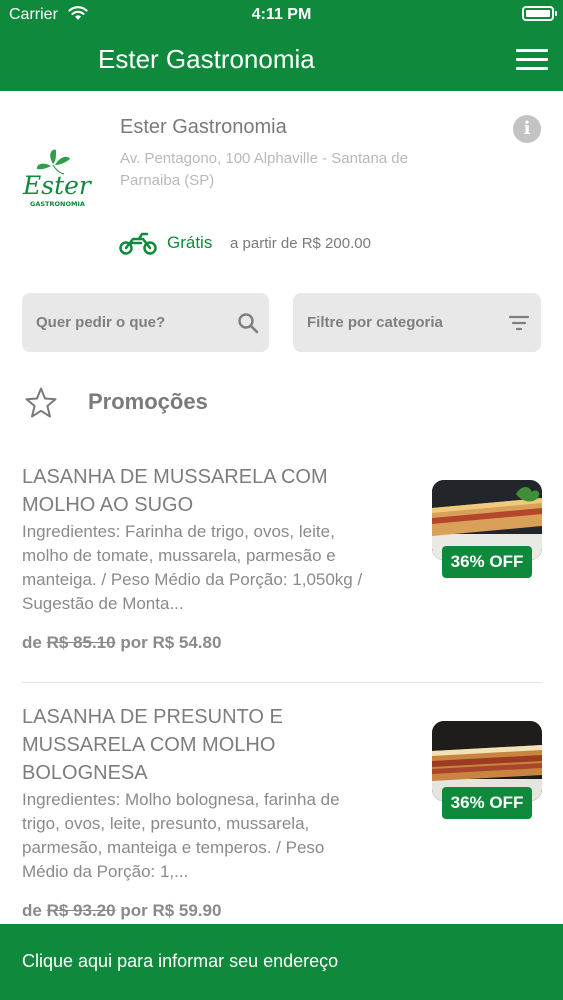  Describe the element at coordinates (122, 910) in the screenshot. I see `product-price: de R$ 93.20 por R$ 59.90` at that location.